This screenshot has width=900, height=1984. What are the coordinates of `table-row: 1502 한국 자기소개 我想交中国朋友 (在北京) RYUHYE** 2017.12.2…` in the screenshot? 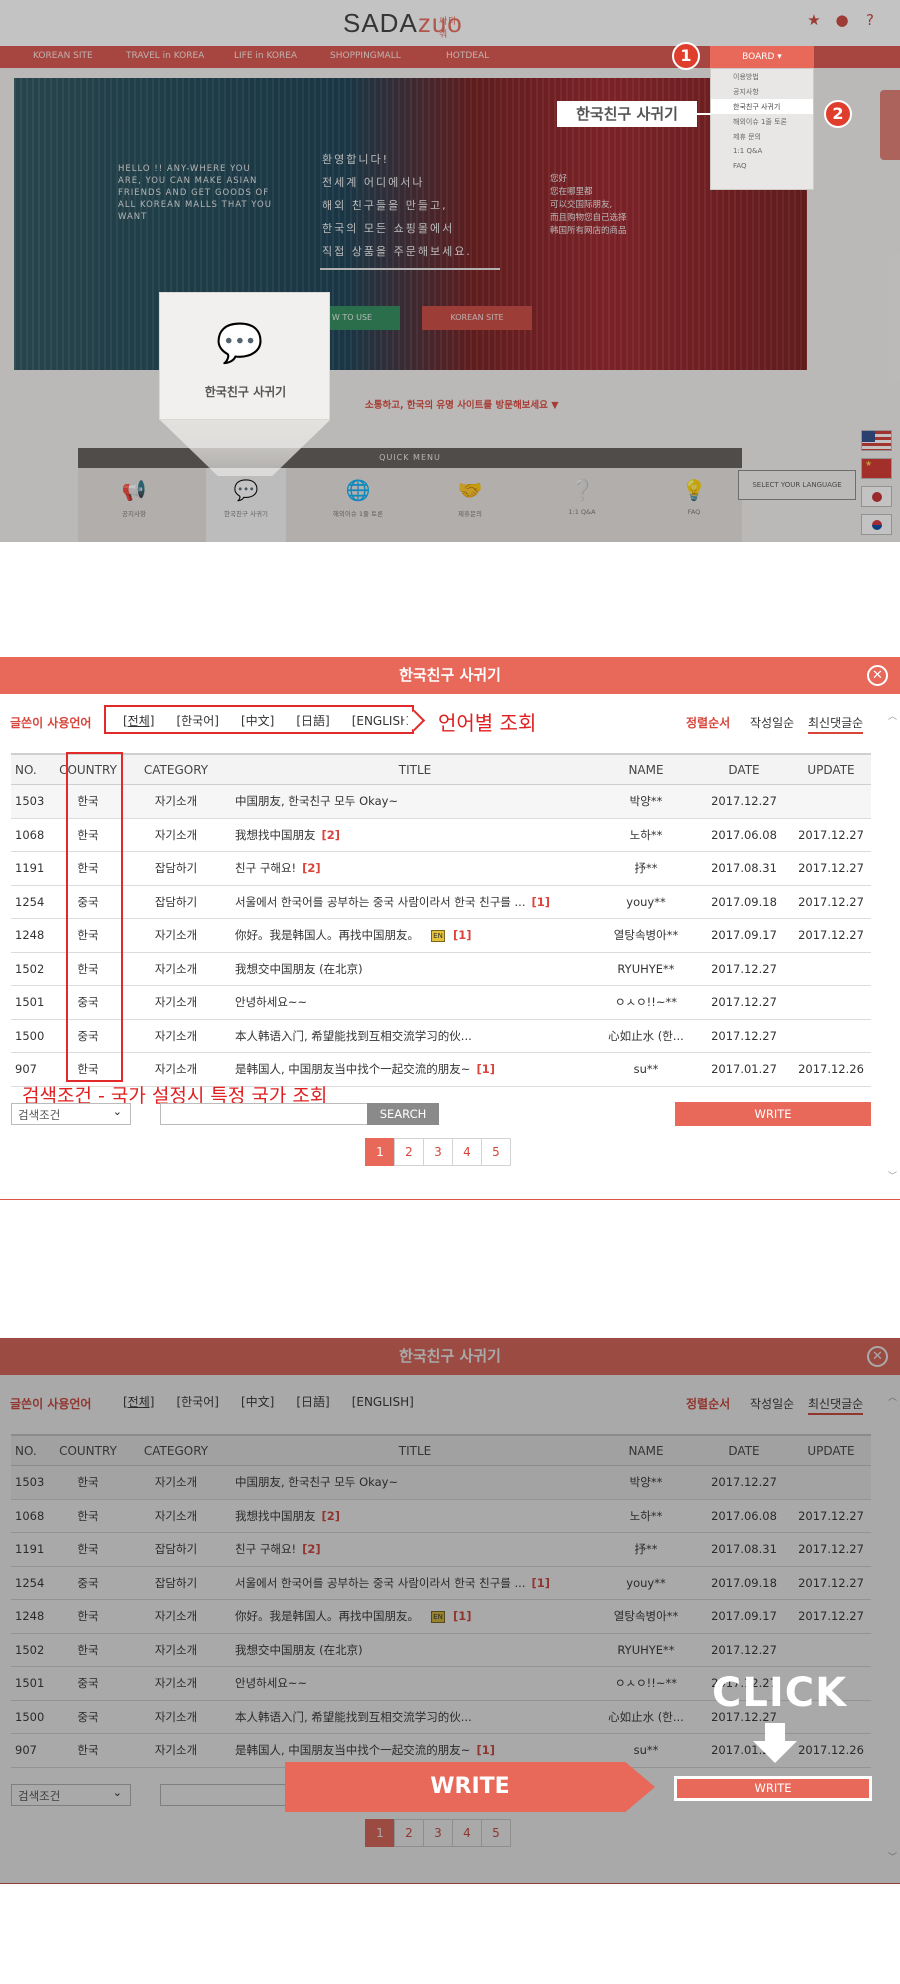 It's located at (441, 969).